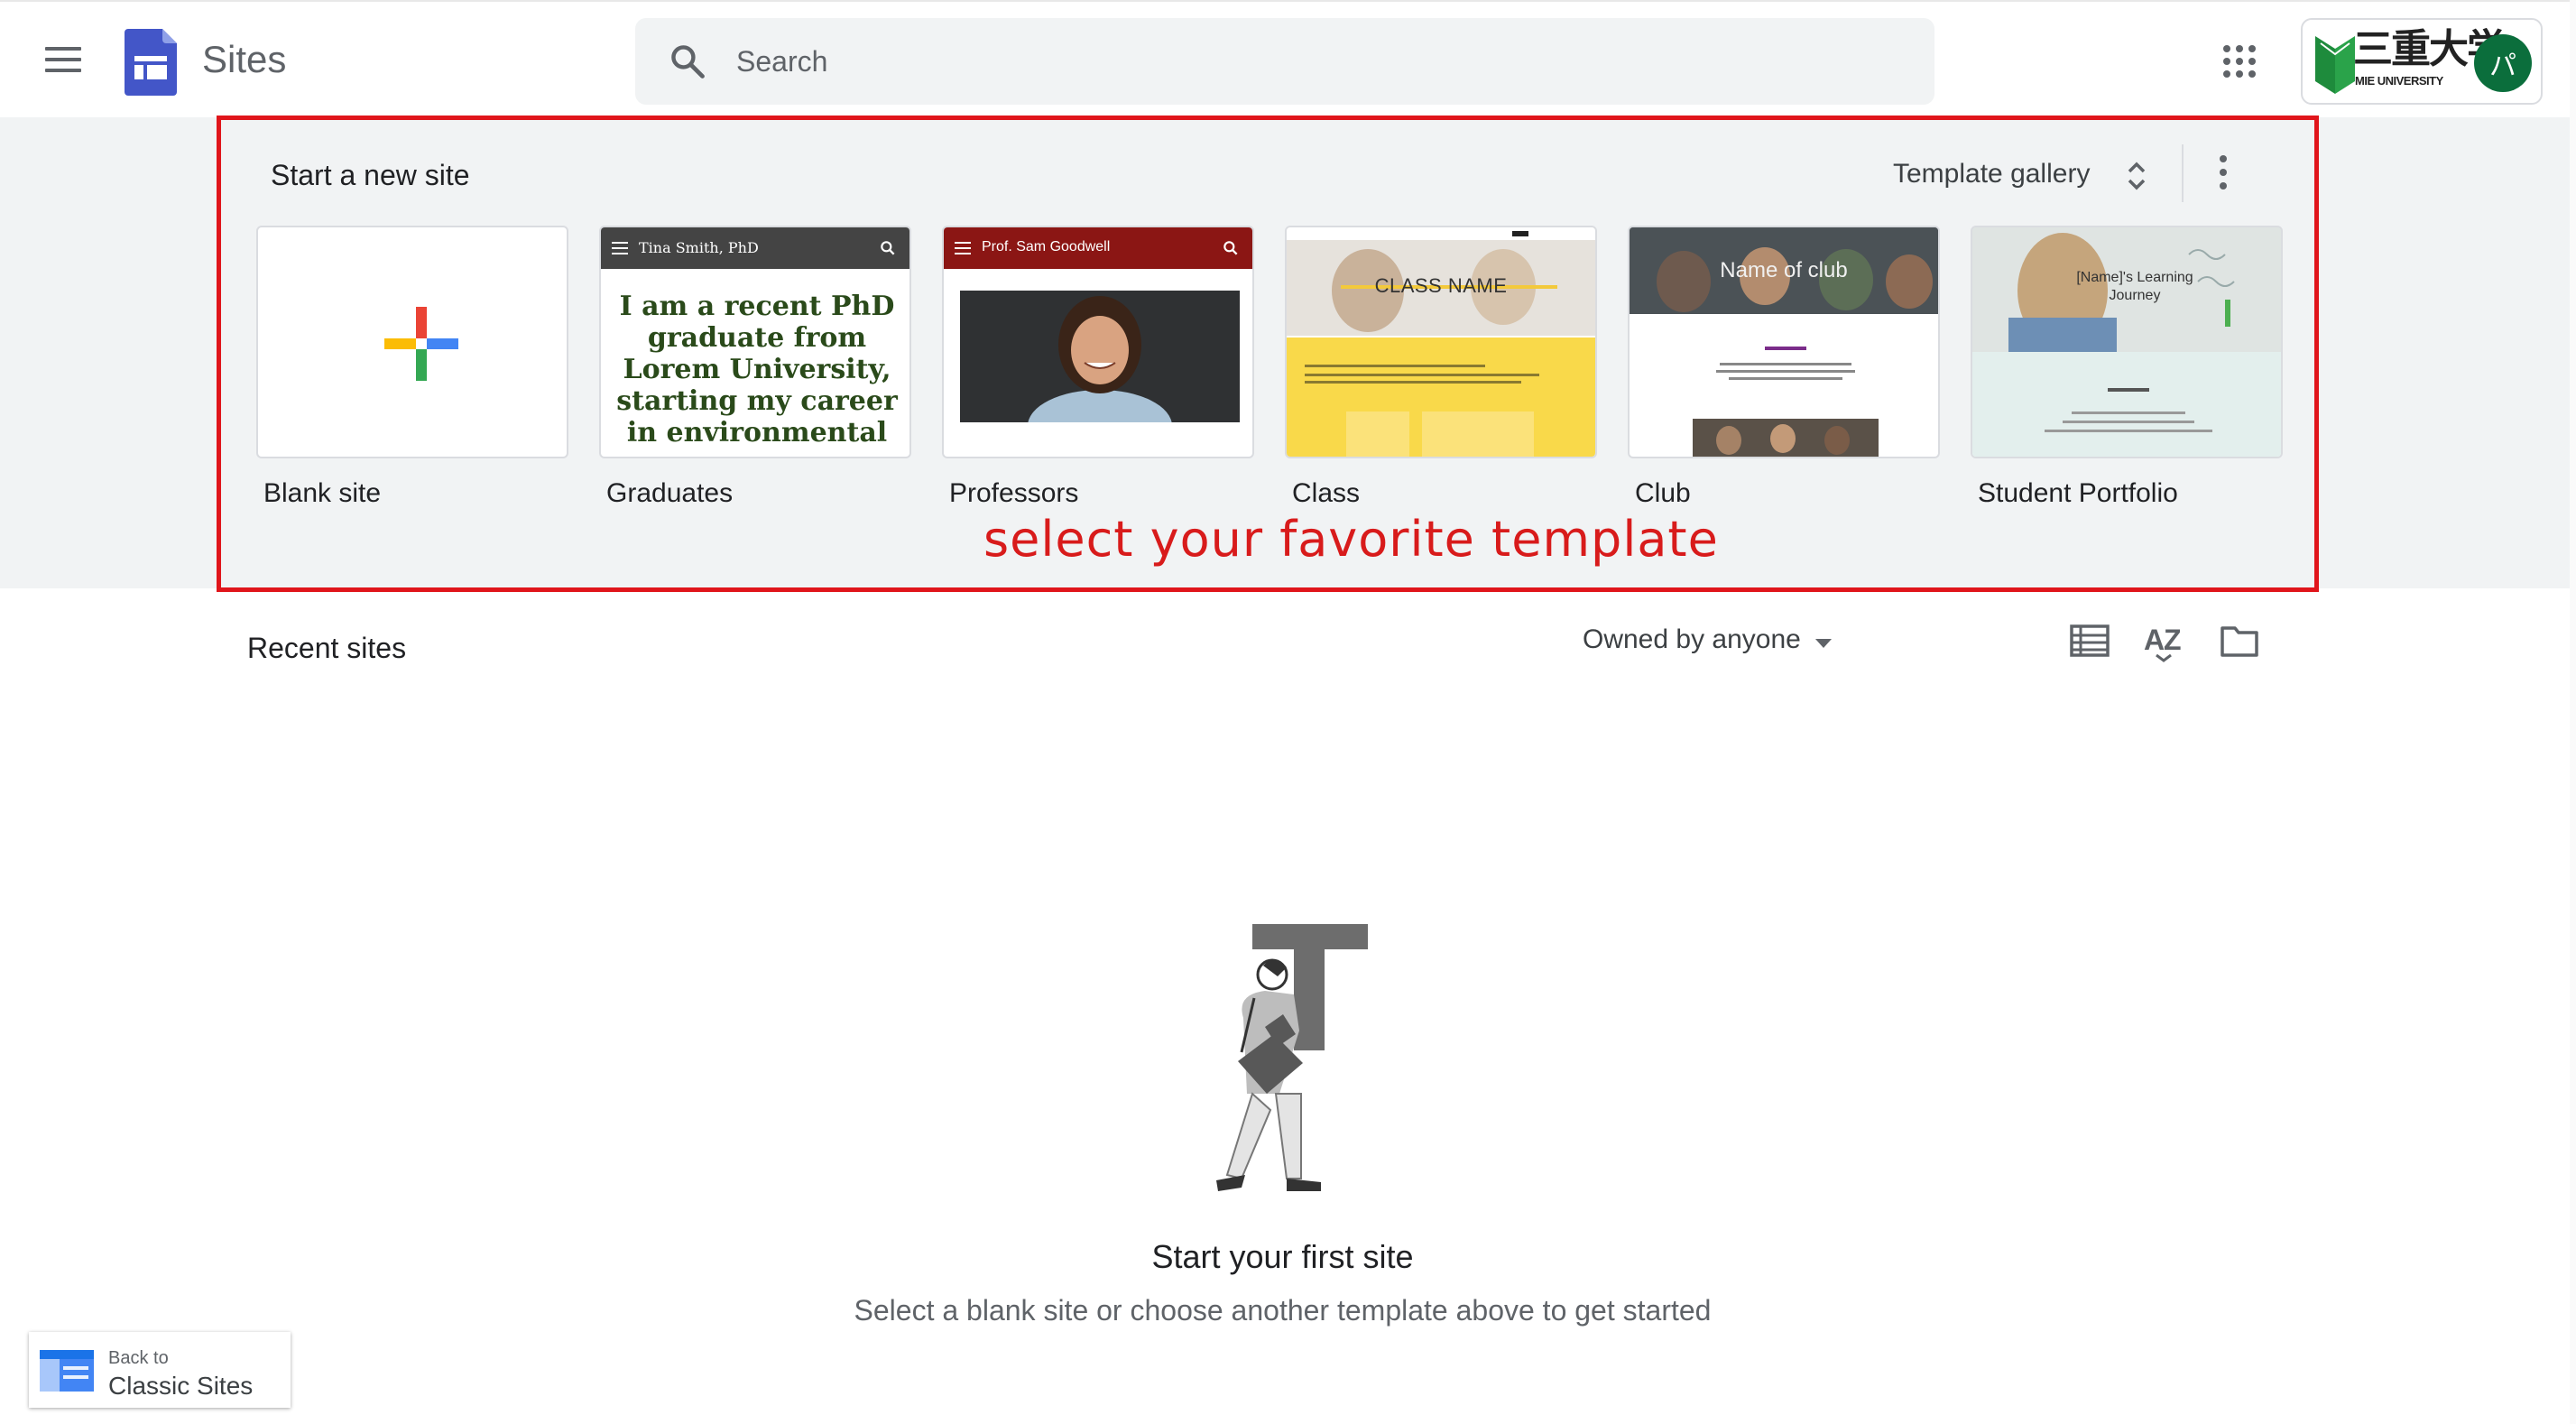 The height and width of the screenshot is (1424, 2576). Describe the element at coordinates (67, 1371) in the screenshot. I see `classic-sites-icon` at that location.